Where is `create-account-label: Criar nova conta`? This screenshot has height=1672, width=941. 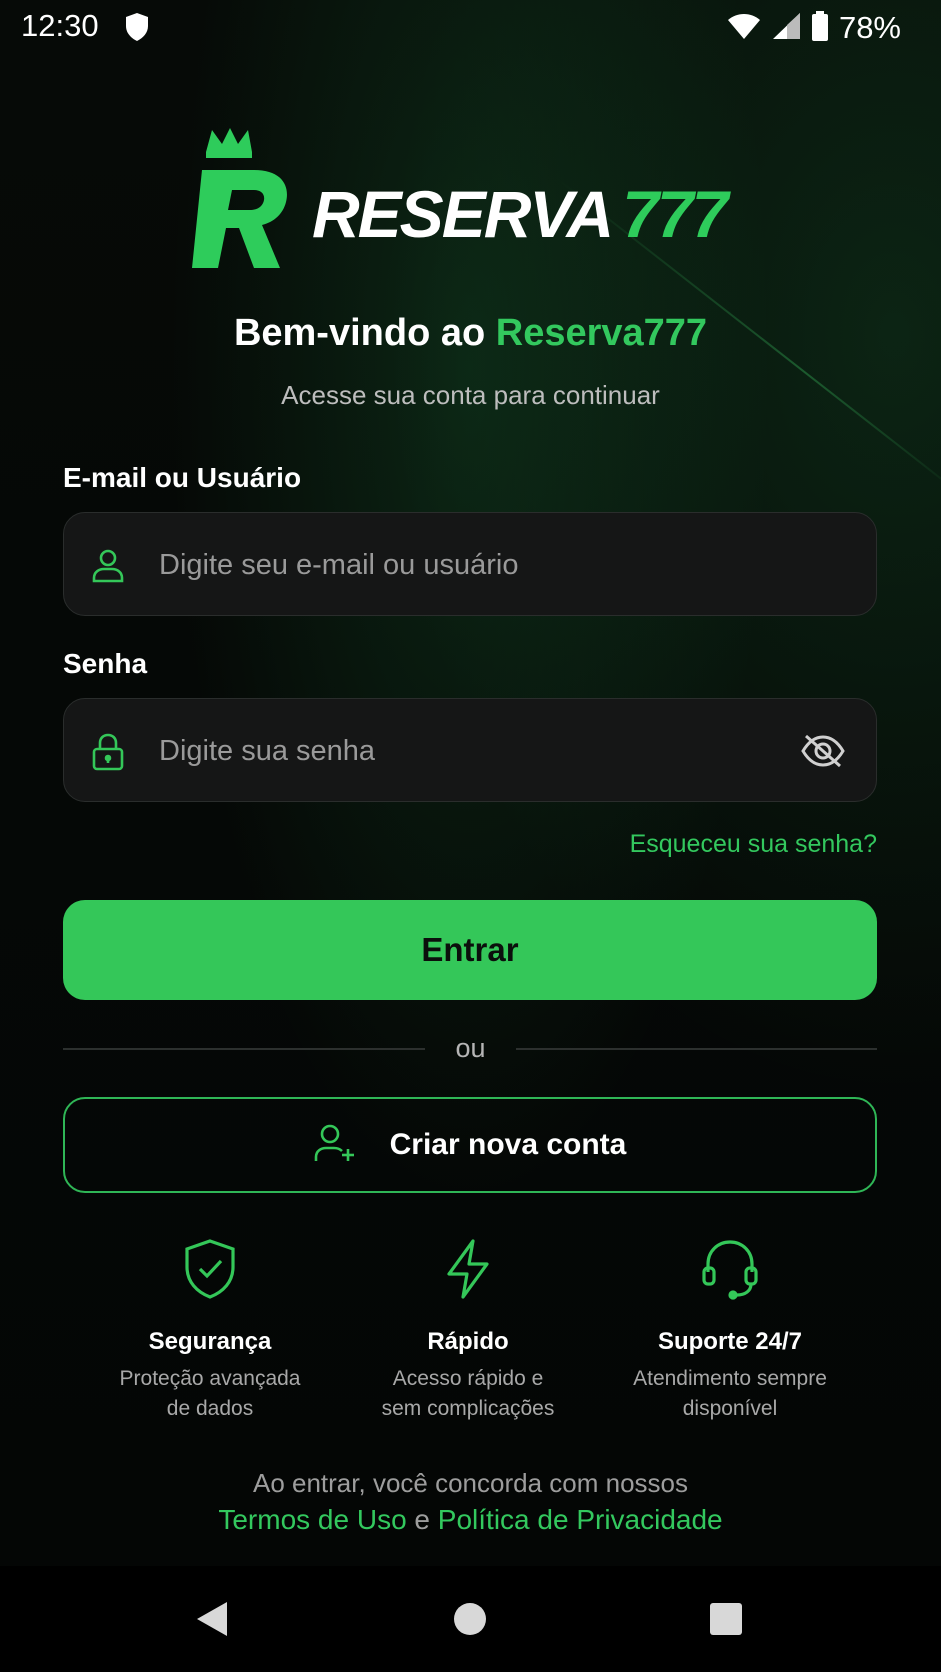 create-account-label: Criar nova conta is located at coordinates (508, 1144).